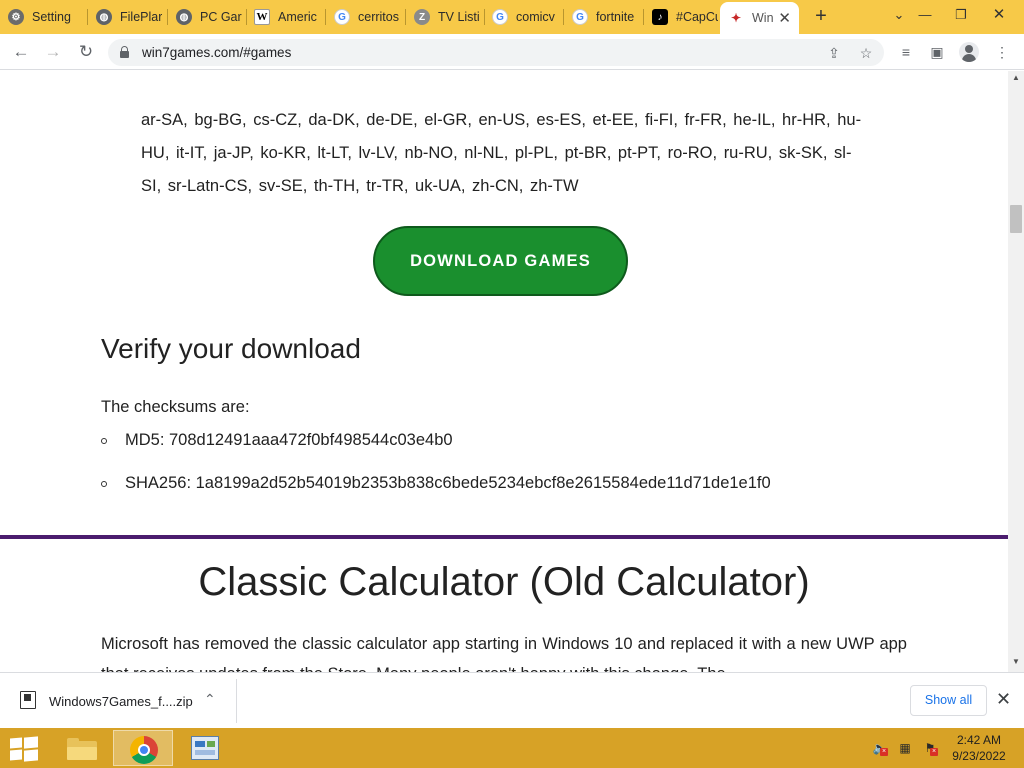 Image resolution: width=1024 pixels, height=768 pixels. What do you see at coordinates (999, 15) in the screenshot?
I see `close-window-icon: ✕` at bounding box center [999, 15].